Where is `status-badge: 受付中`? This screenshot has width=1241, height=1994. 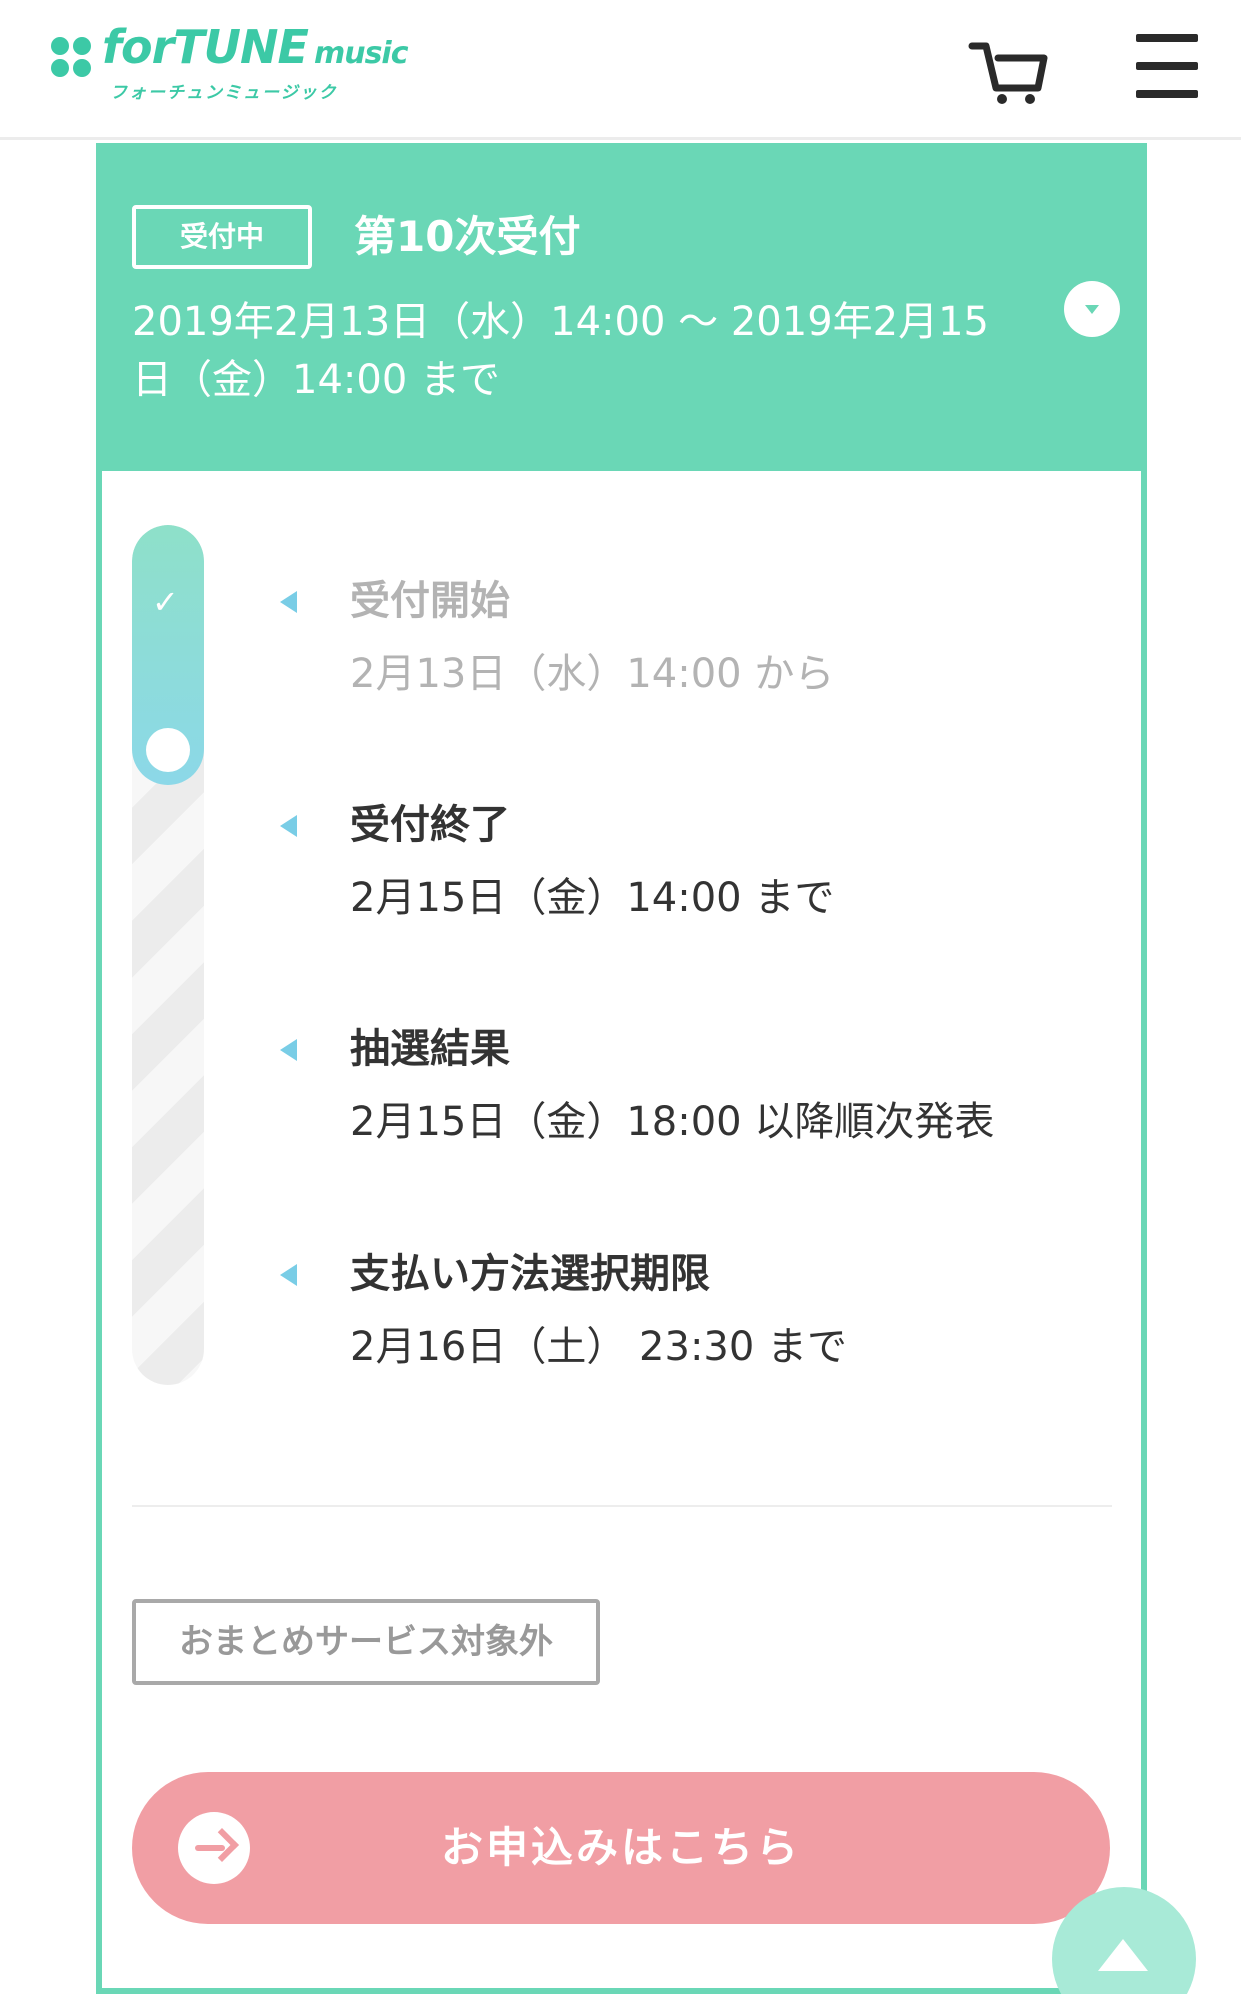 status-badge: 受付中 is located at coordinates (222, 237).